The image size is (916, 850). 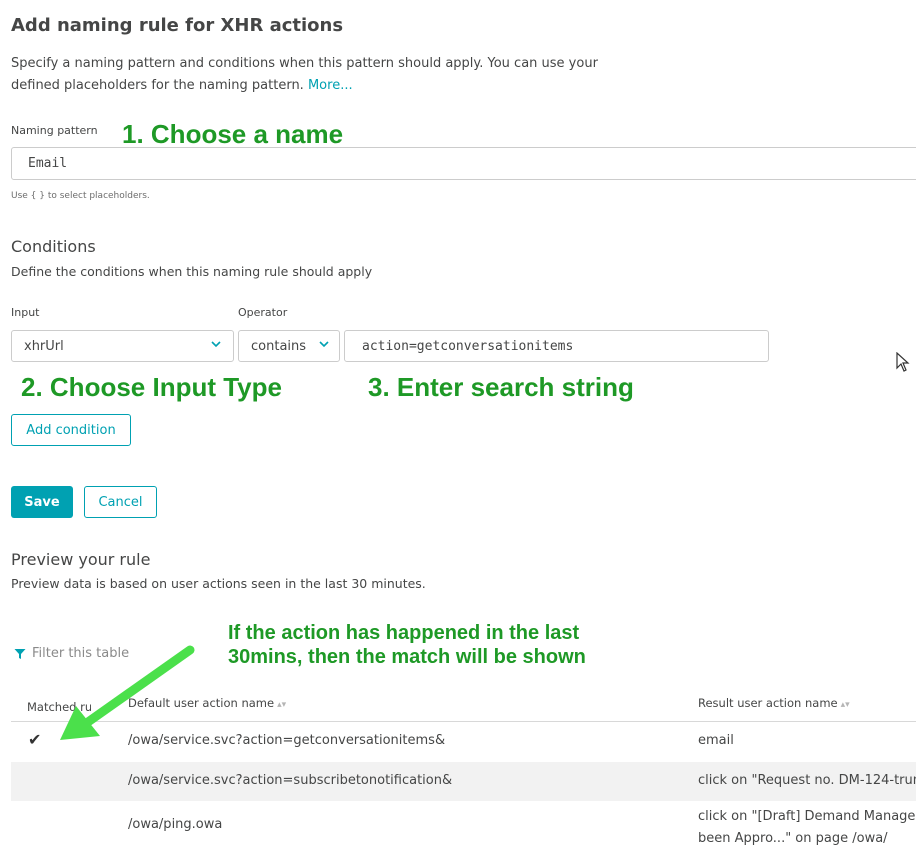 What do you see at coordinates (501, 387) in the screenshot?
I see `annotation-step3: 3. Enter search string` at bounding box center [501, 387].